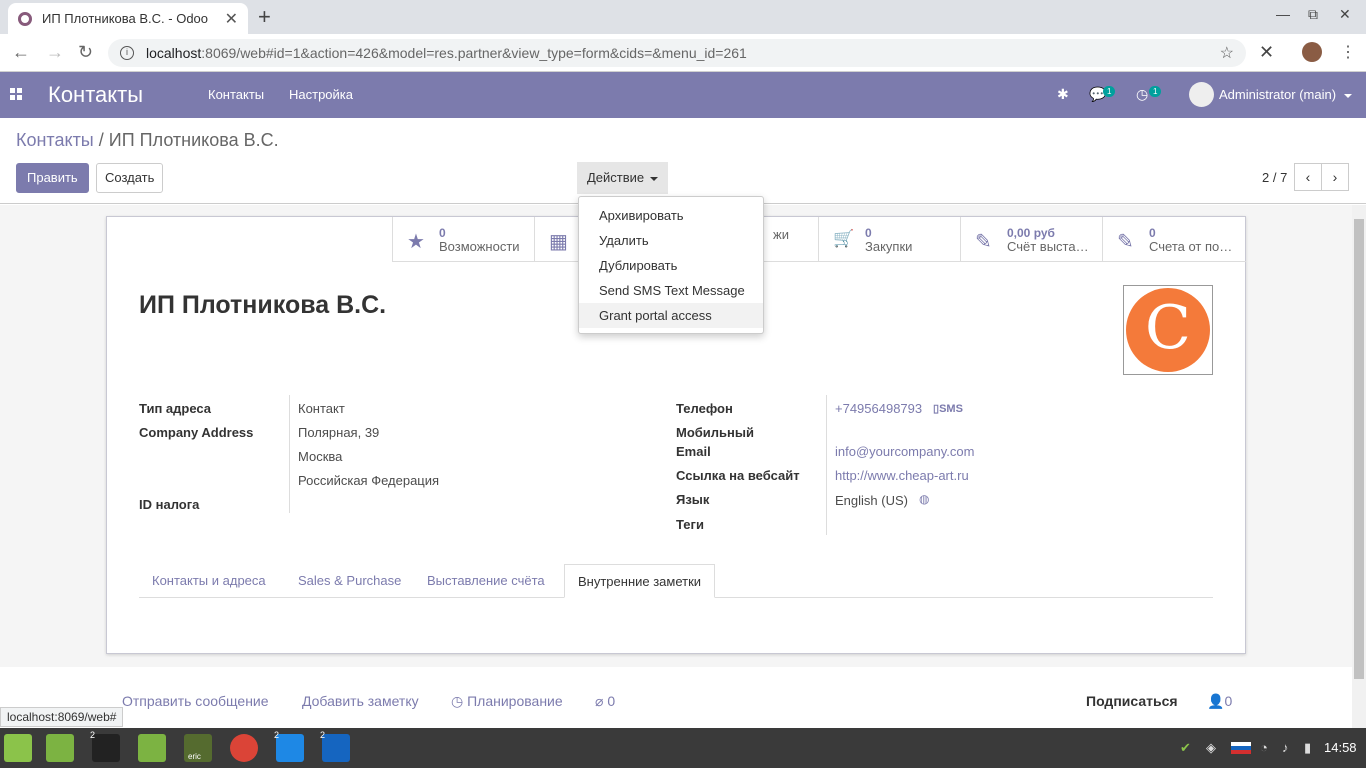 The image size is (1366, 768). Describe the element at coordinates (601, 701) in the screenshot. I see `paperclip-icon: ⌀` at that location.